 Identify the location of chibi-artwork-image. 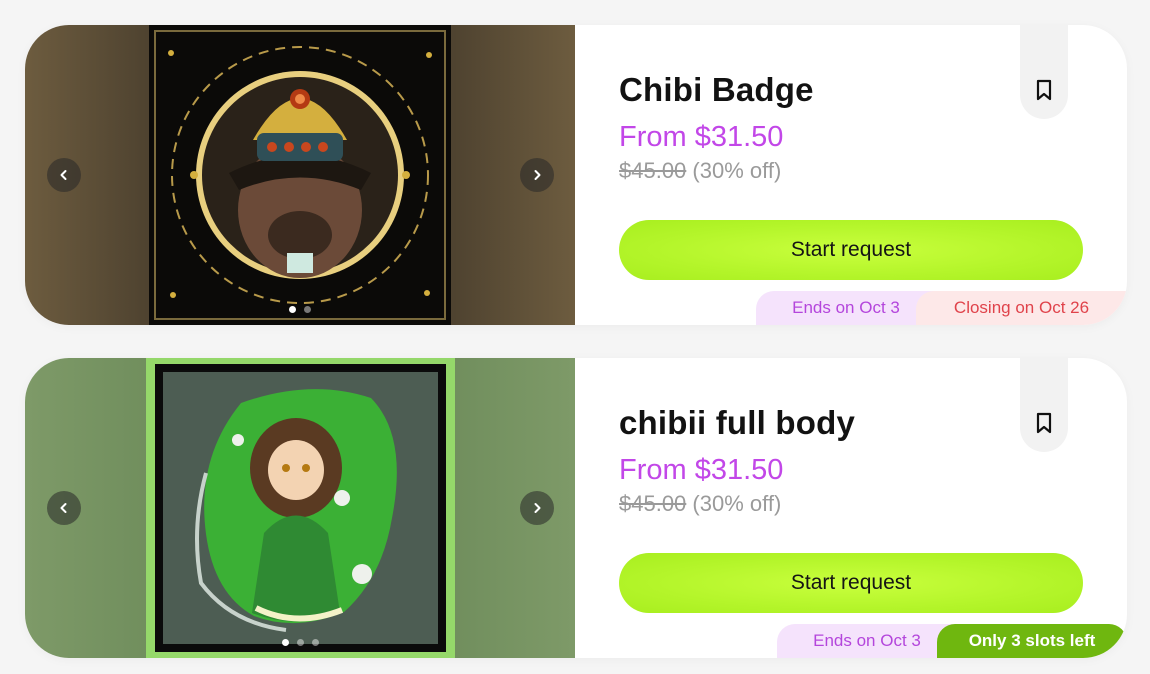
(300, 508).